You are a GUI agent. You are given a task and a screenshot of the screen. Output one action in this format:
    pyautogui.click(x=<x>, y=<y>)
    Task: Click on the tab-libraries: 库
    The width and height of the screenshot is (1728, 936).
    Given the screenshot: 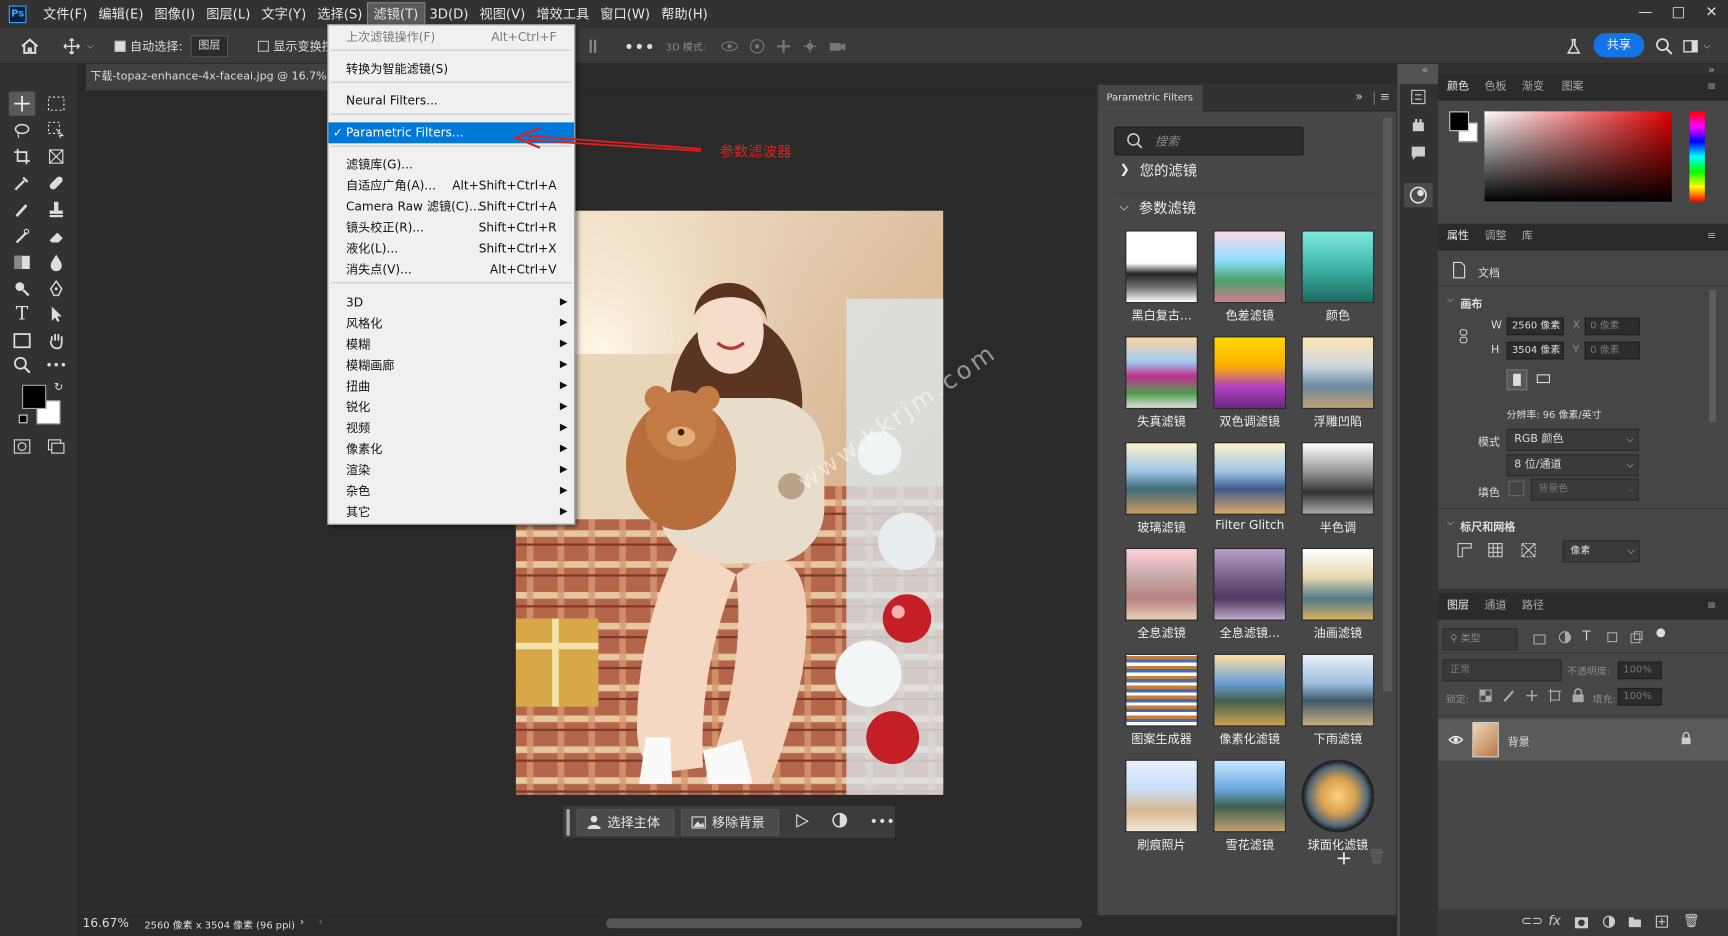 What is the action you would take?
    pyautogui.click(x=1527, y=237)
    